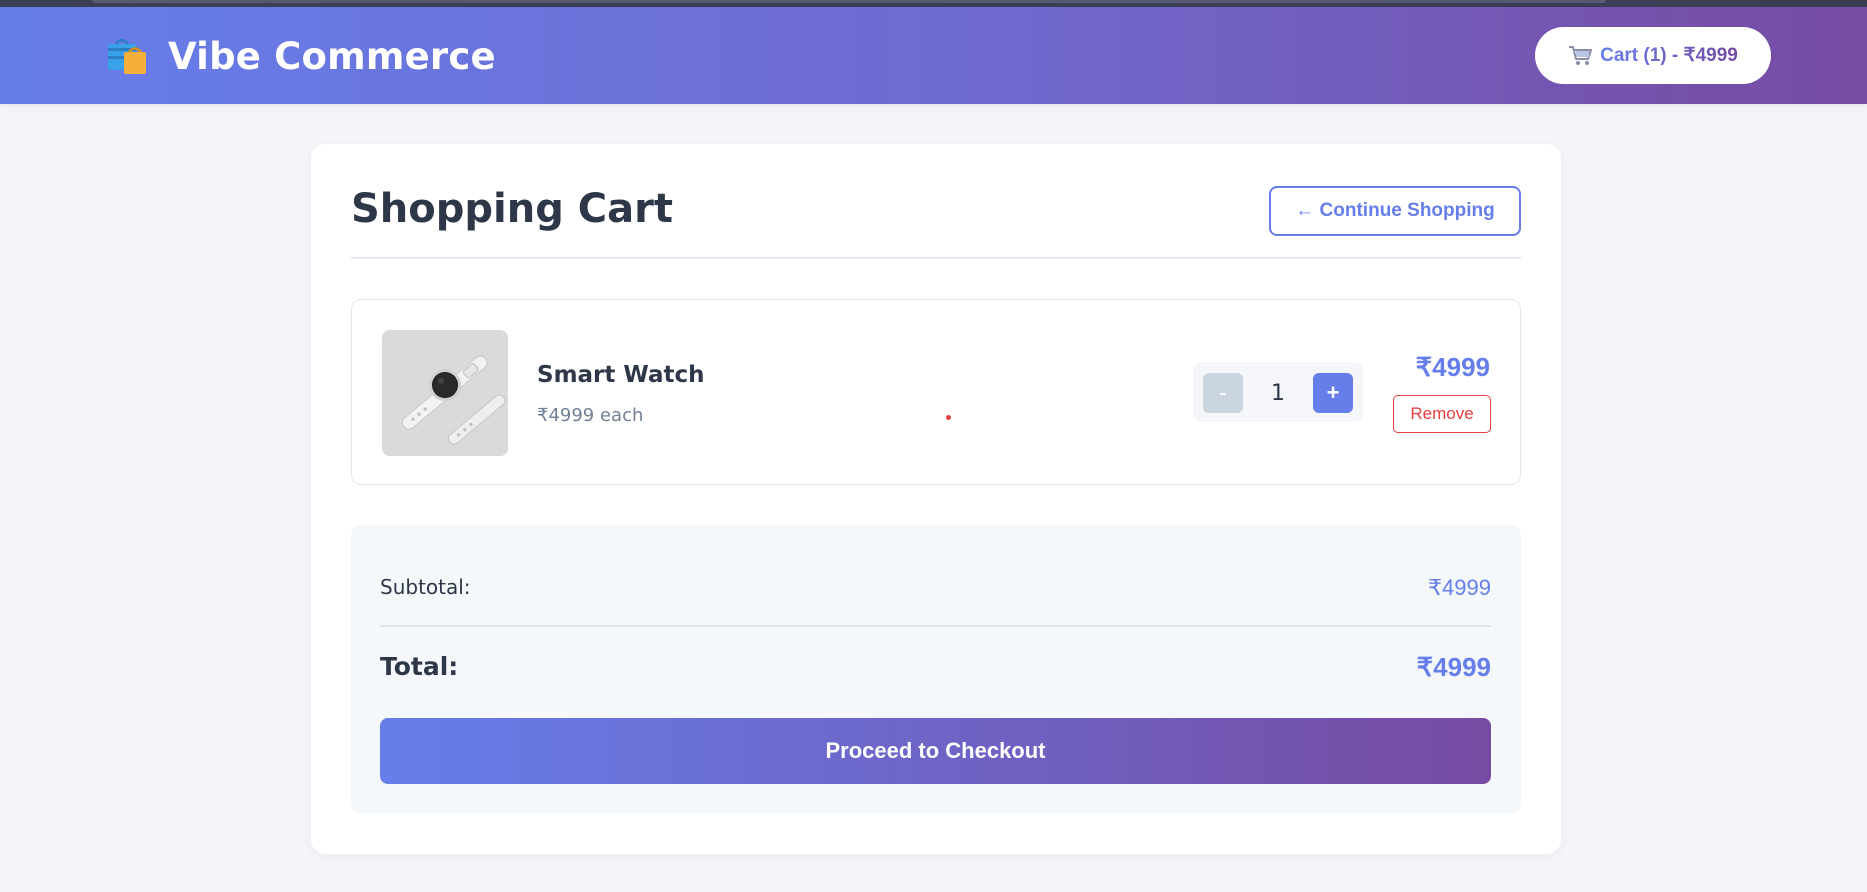 This screenshot has height=892, width=1867. Describe the element at coordinates (1459, 587) in the screenshot. I see `subtotal-value: ₹4999` at that location.